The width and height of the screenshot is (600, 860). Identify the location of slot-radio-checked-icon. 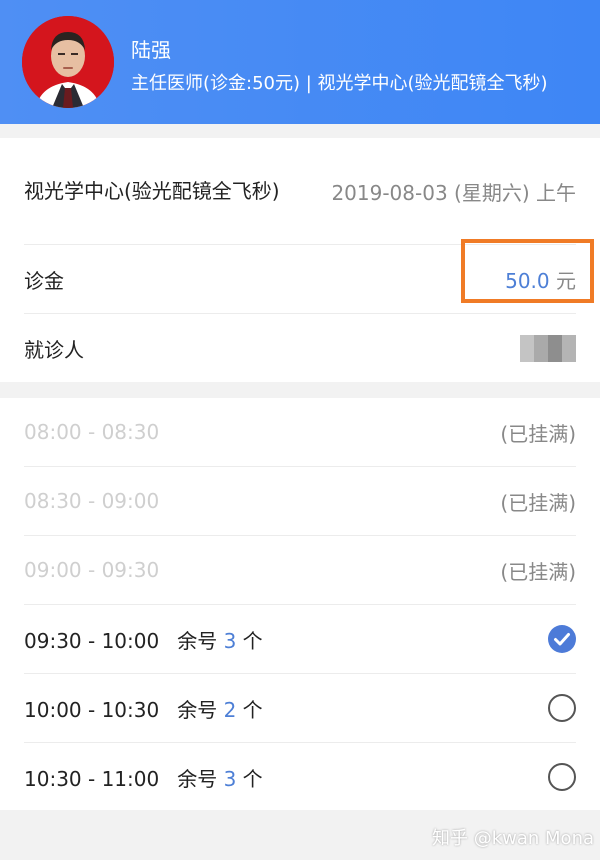
(562, 639).